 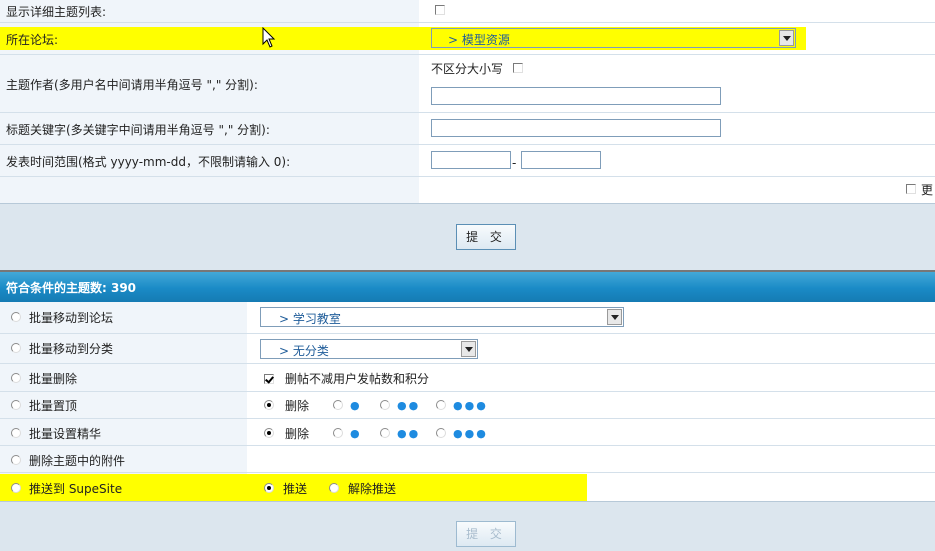 I want to click on unpush-radio, so click(x=334, y=488).